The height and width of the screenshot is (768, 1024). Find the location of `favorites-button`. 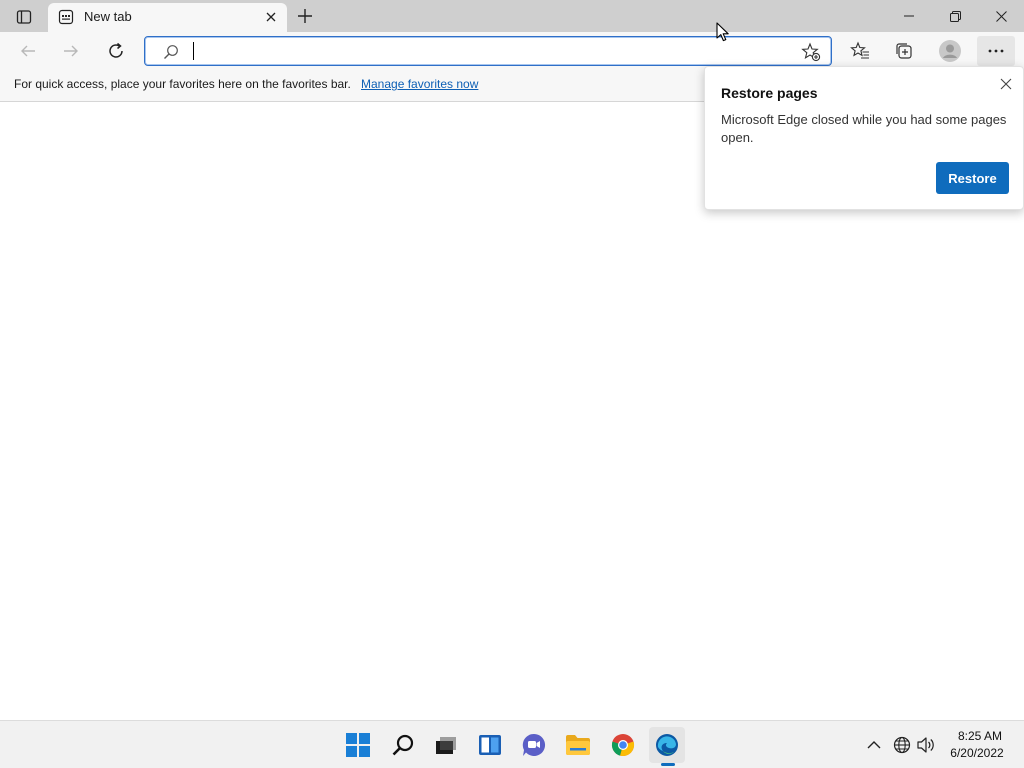

favorites-button is located at coordinates (860, 51).